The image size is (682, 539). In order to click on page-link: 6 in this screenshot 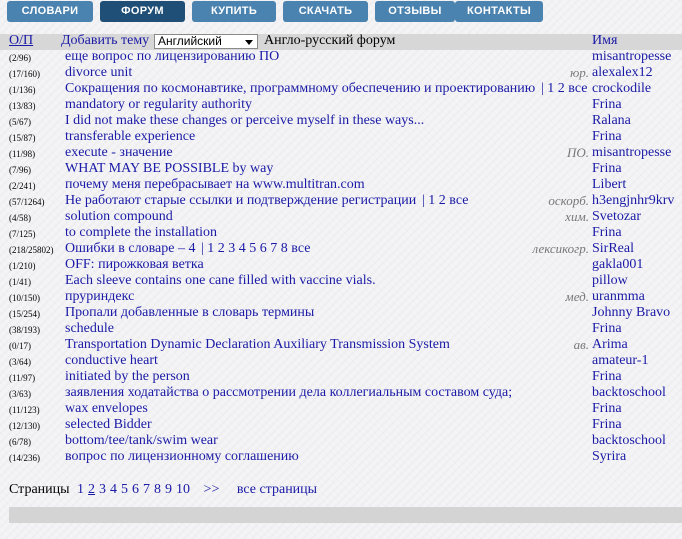, I will do `click(135, 489)`.